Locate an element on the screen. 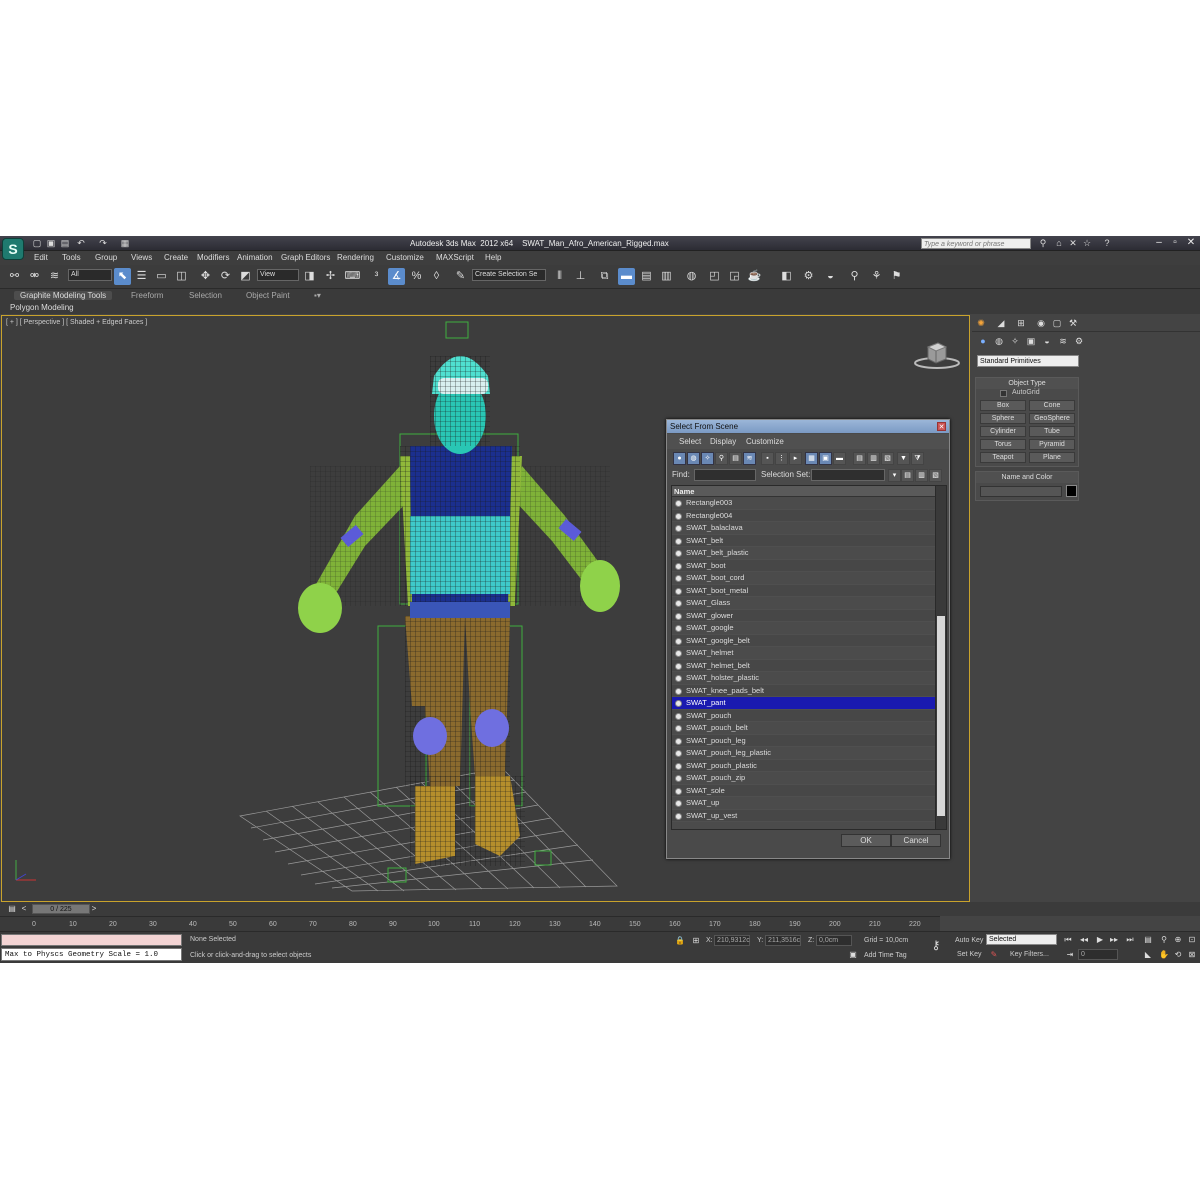 This screenshot has height=1200, width=1200. hierarchy-tab-icon: ⊞ is located at coordinates (1021, 323).